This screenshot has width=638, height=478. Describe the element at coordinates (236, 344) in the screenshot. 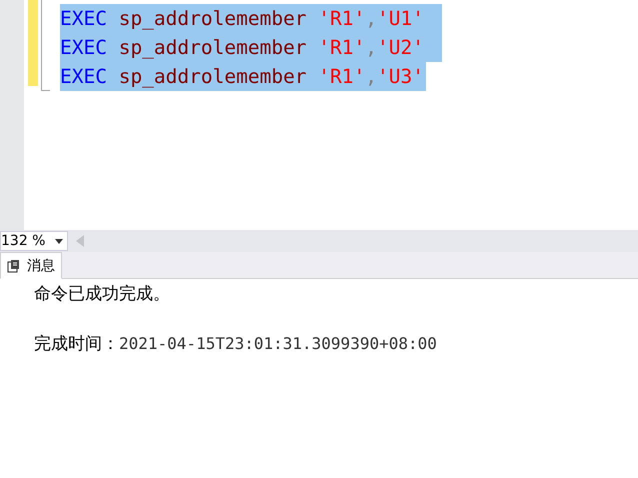

I see `message-text: 完成时间：2021-04-15T23:01:31.3099390+08:00` at that location.